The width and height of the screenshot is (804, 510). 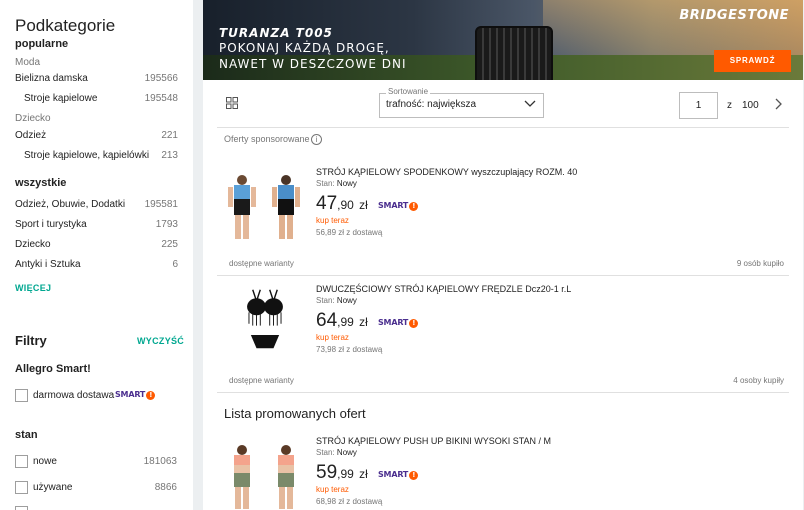 What do you see at coordinates (21, 395) in the screenshot?
I see `free-shipping-checkbox` at bounding box center [21, 395].